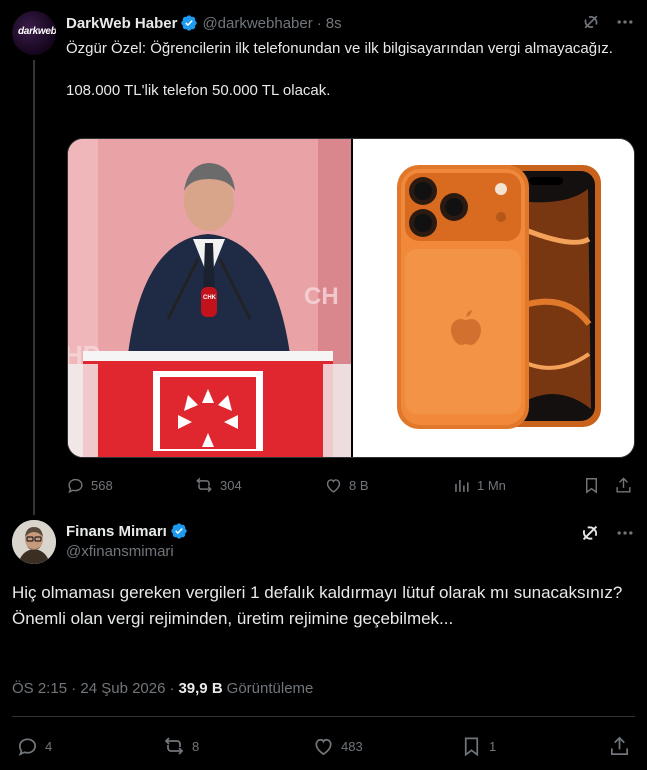  I want to click on darkweb-haber-avatar: darkweb, so click(34, 33).